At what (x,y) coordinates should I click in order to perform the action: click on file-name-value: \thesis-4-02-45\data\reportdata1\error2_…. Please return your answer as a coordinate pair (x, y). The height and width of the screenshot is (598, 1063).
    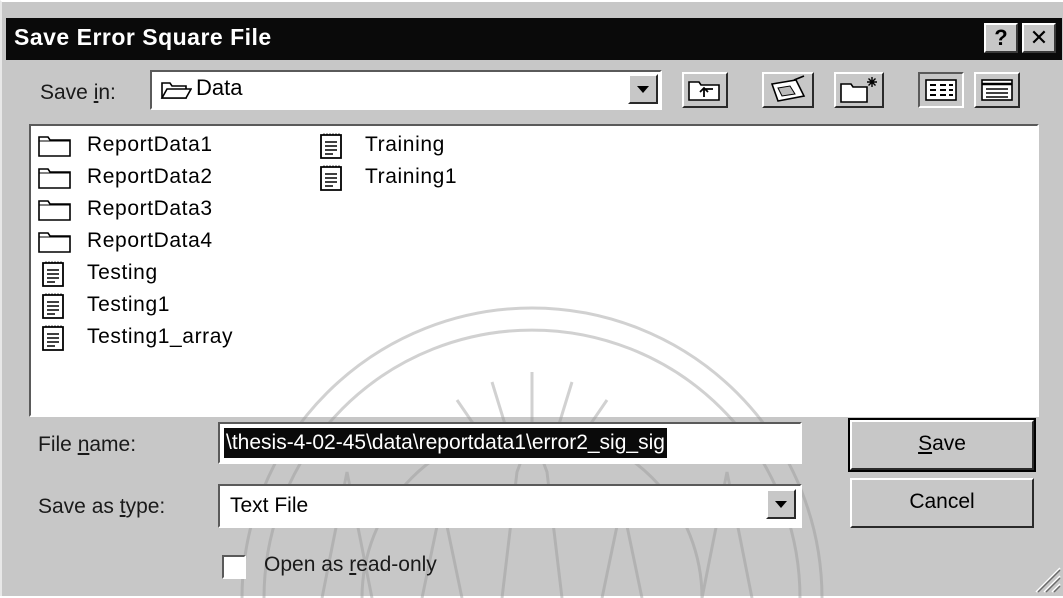
    Looking at the image, I should click on (445, 443).